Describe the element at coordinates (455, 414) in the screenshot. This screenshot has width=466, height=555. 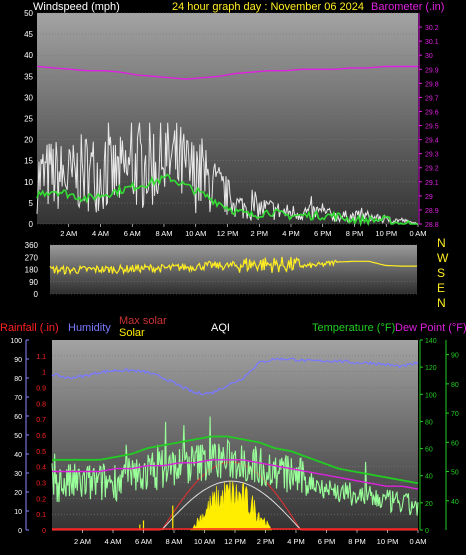
I see `temperature-tick-label: 70` at that location.